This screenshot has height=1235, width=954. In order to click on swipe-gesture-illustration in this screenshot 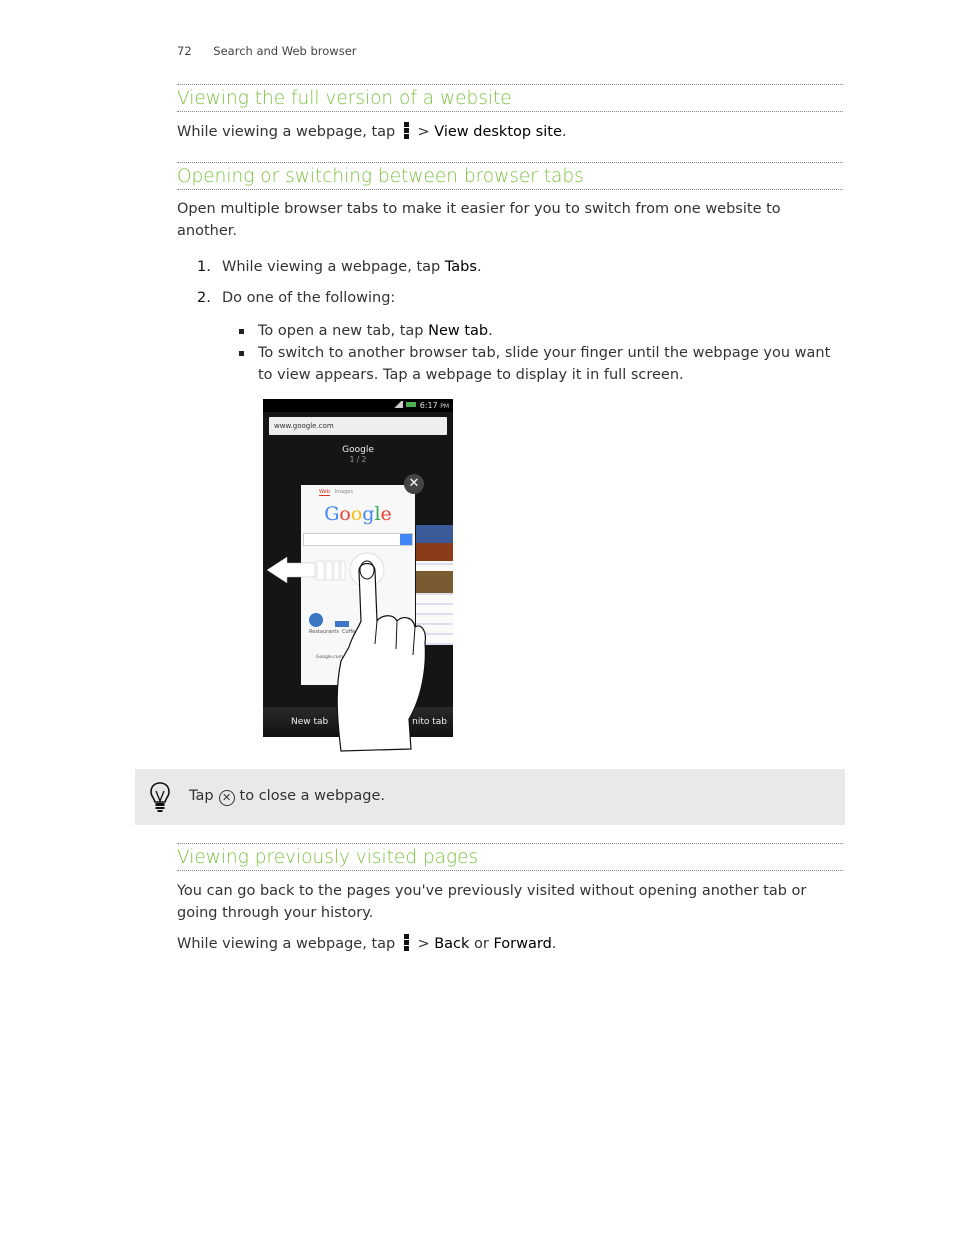, I will do `click(346, 652)`.